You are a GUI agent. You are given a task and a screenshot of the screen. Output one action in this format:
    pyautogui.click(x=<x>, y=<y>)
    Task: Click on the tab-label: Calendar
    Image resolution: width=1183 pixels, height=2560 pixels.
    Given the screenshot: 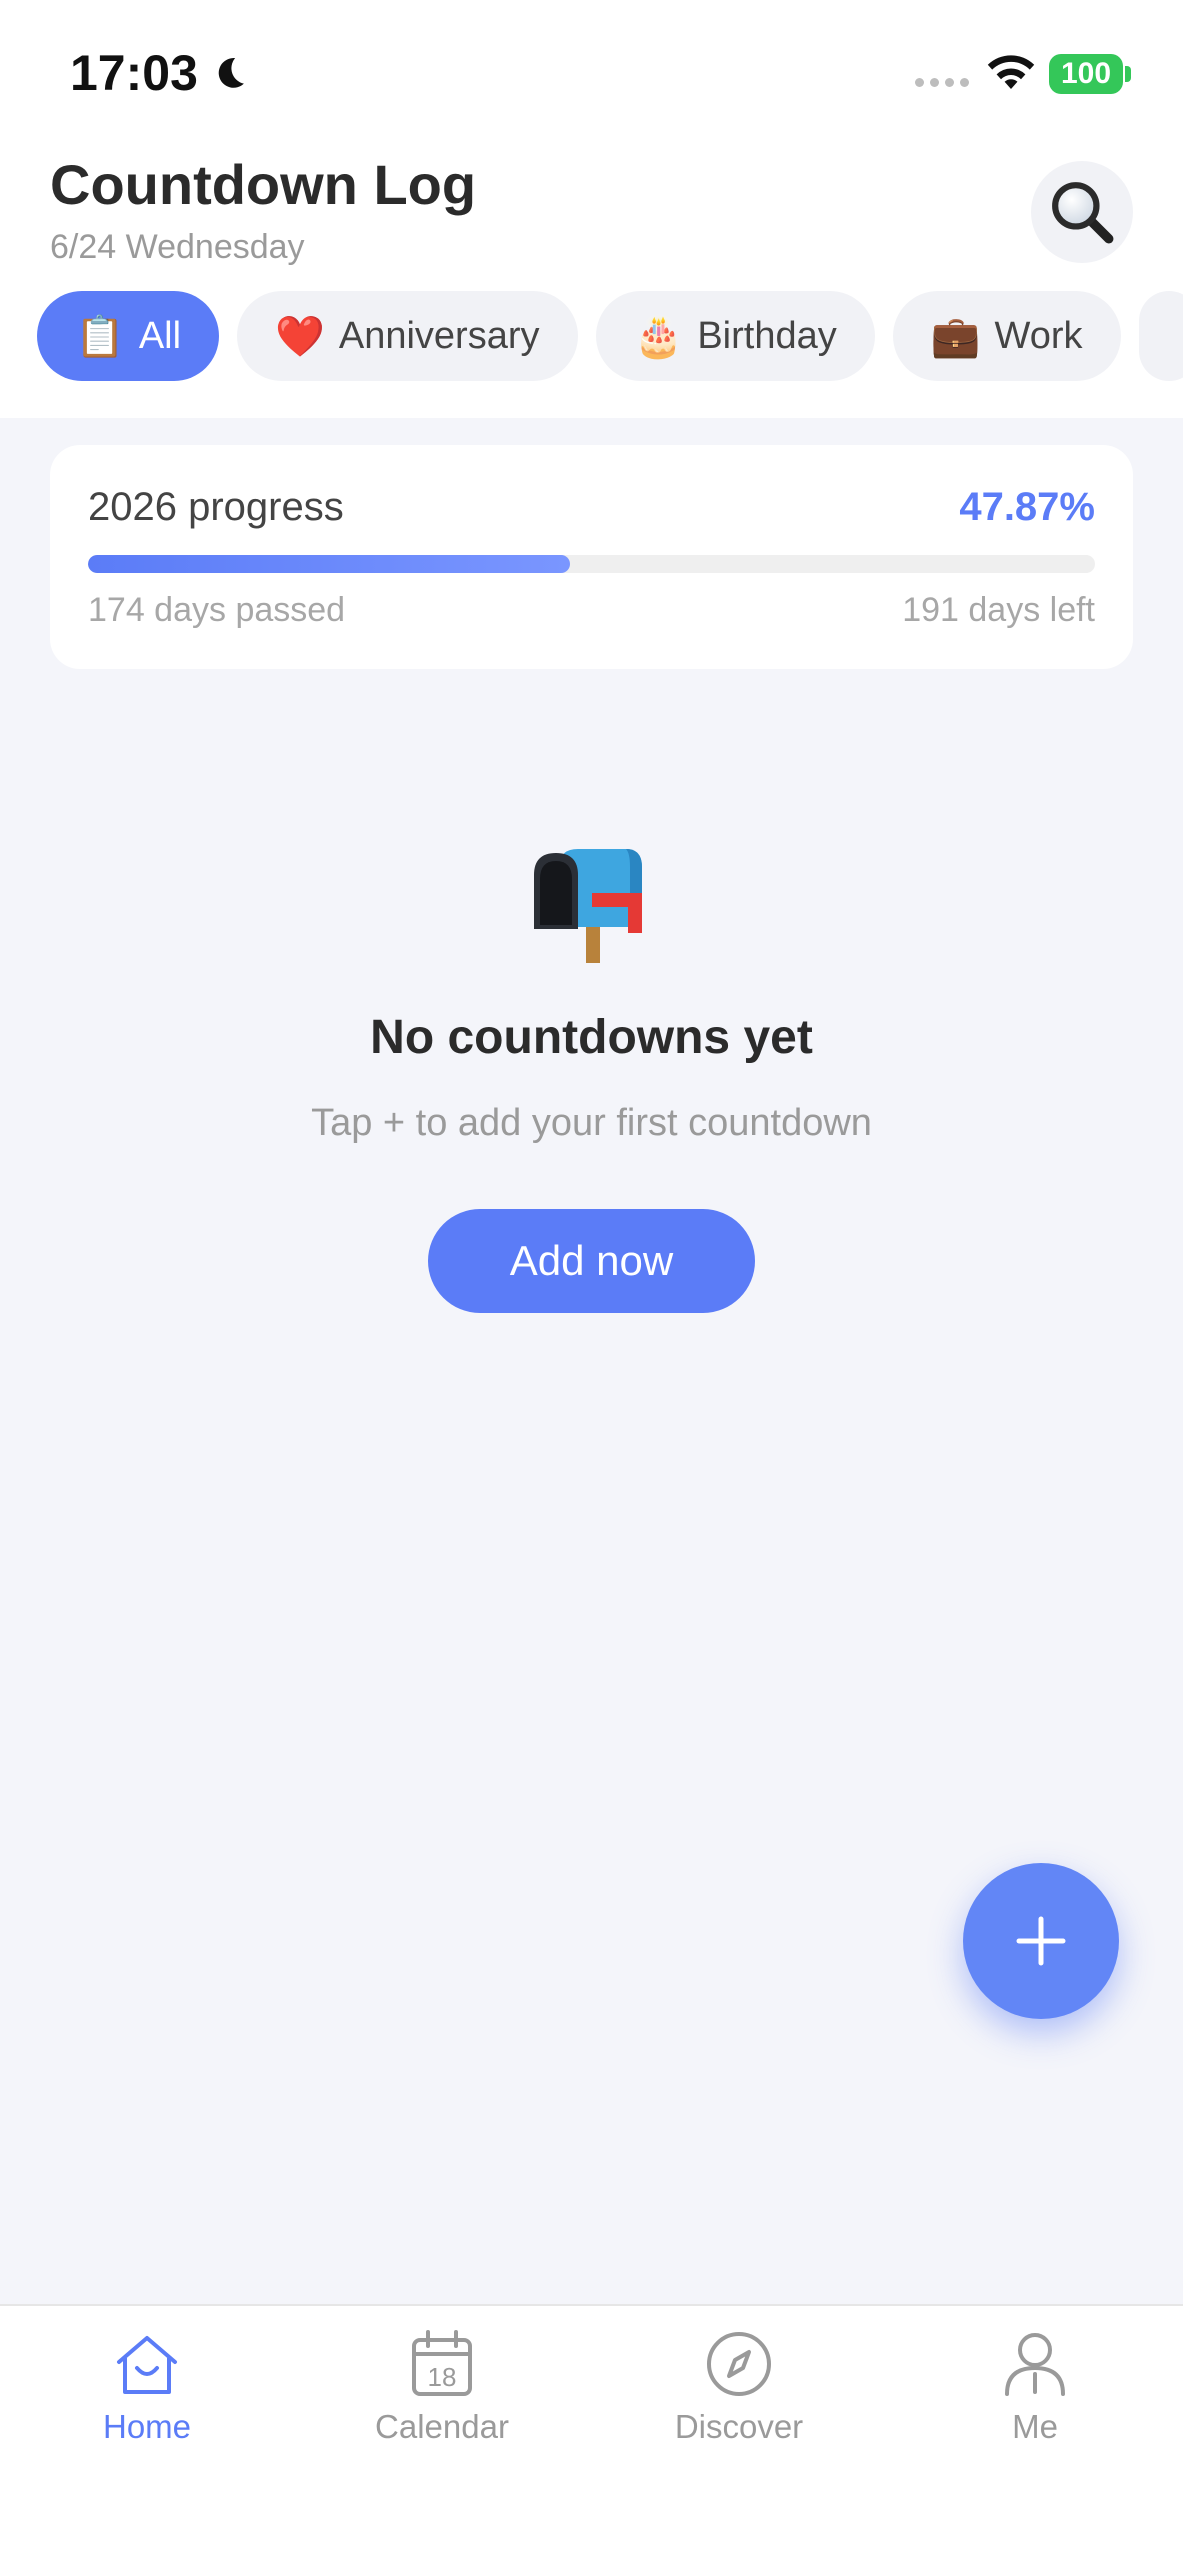 What is the action you would take?
    pyautogui.click(x=442, y=2426)
    